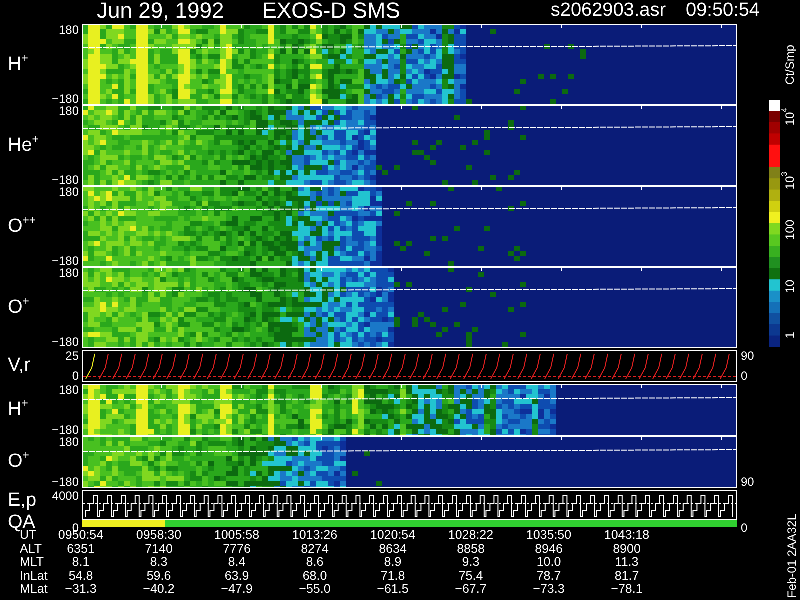 This screenshot has height=600, width=800. What do you see at coordinates (393, 549) in the screenshot?
I see `table-cell: 8634` at bounding box center [393, 549].